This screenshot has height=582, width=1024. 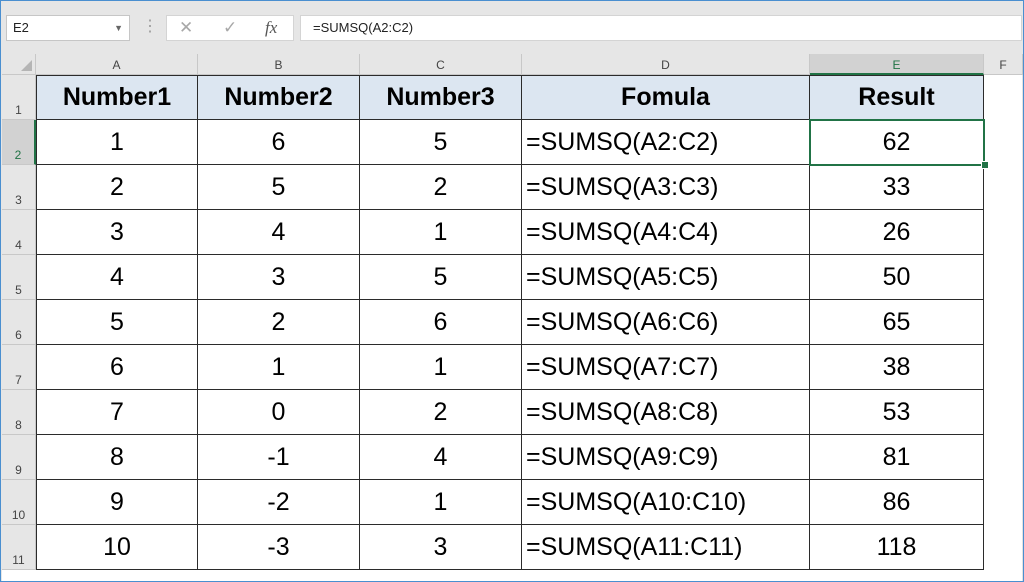 I want to click on table-cell: 81, so click(x=897, y=457).